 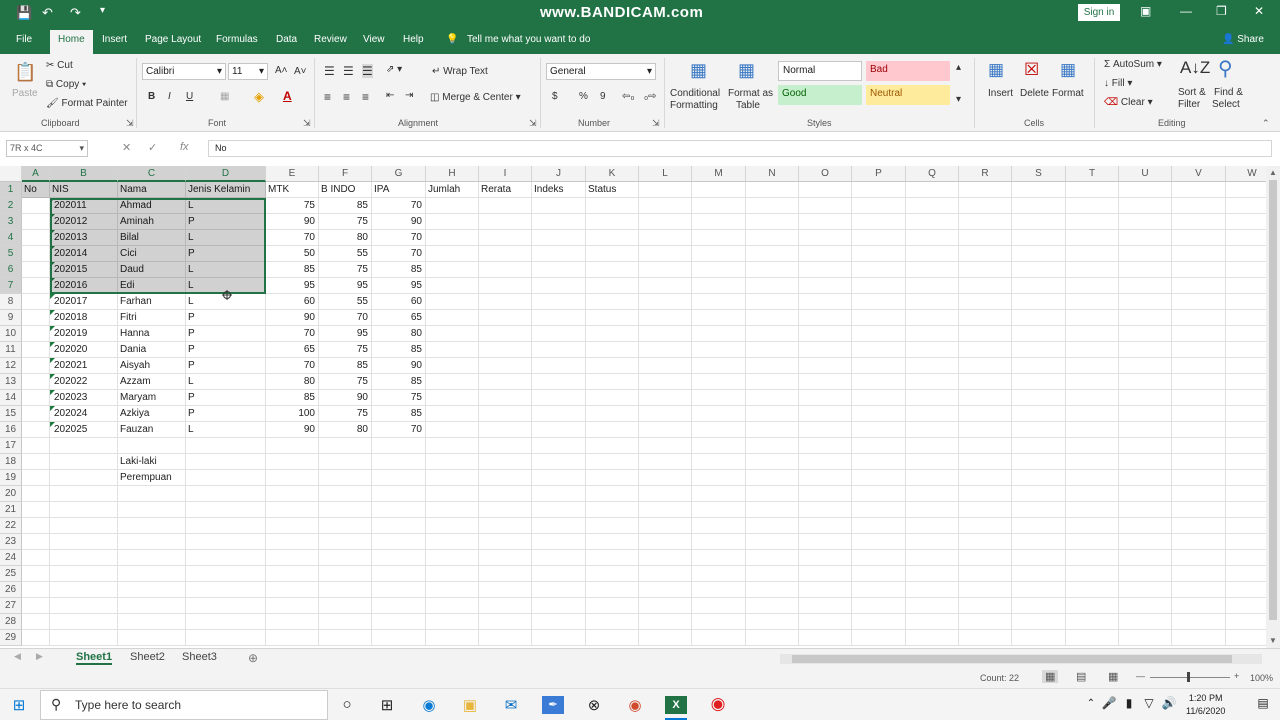 I want to click on zoom-slider, so click(x=1190, y=677).